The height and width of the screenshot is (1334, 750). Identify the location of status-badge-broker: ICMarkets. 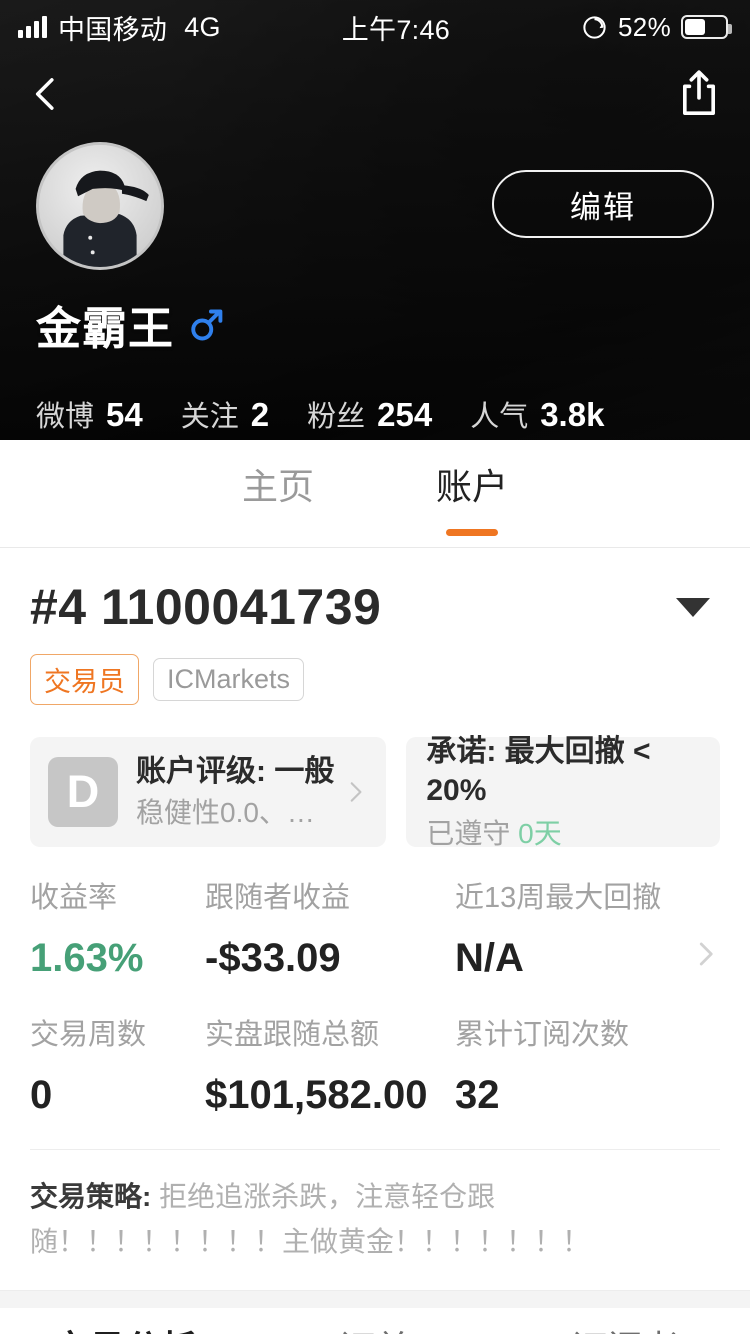
(229, 679).